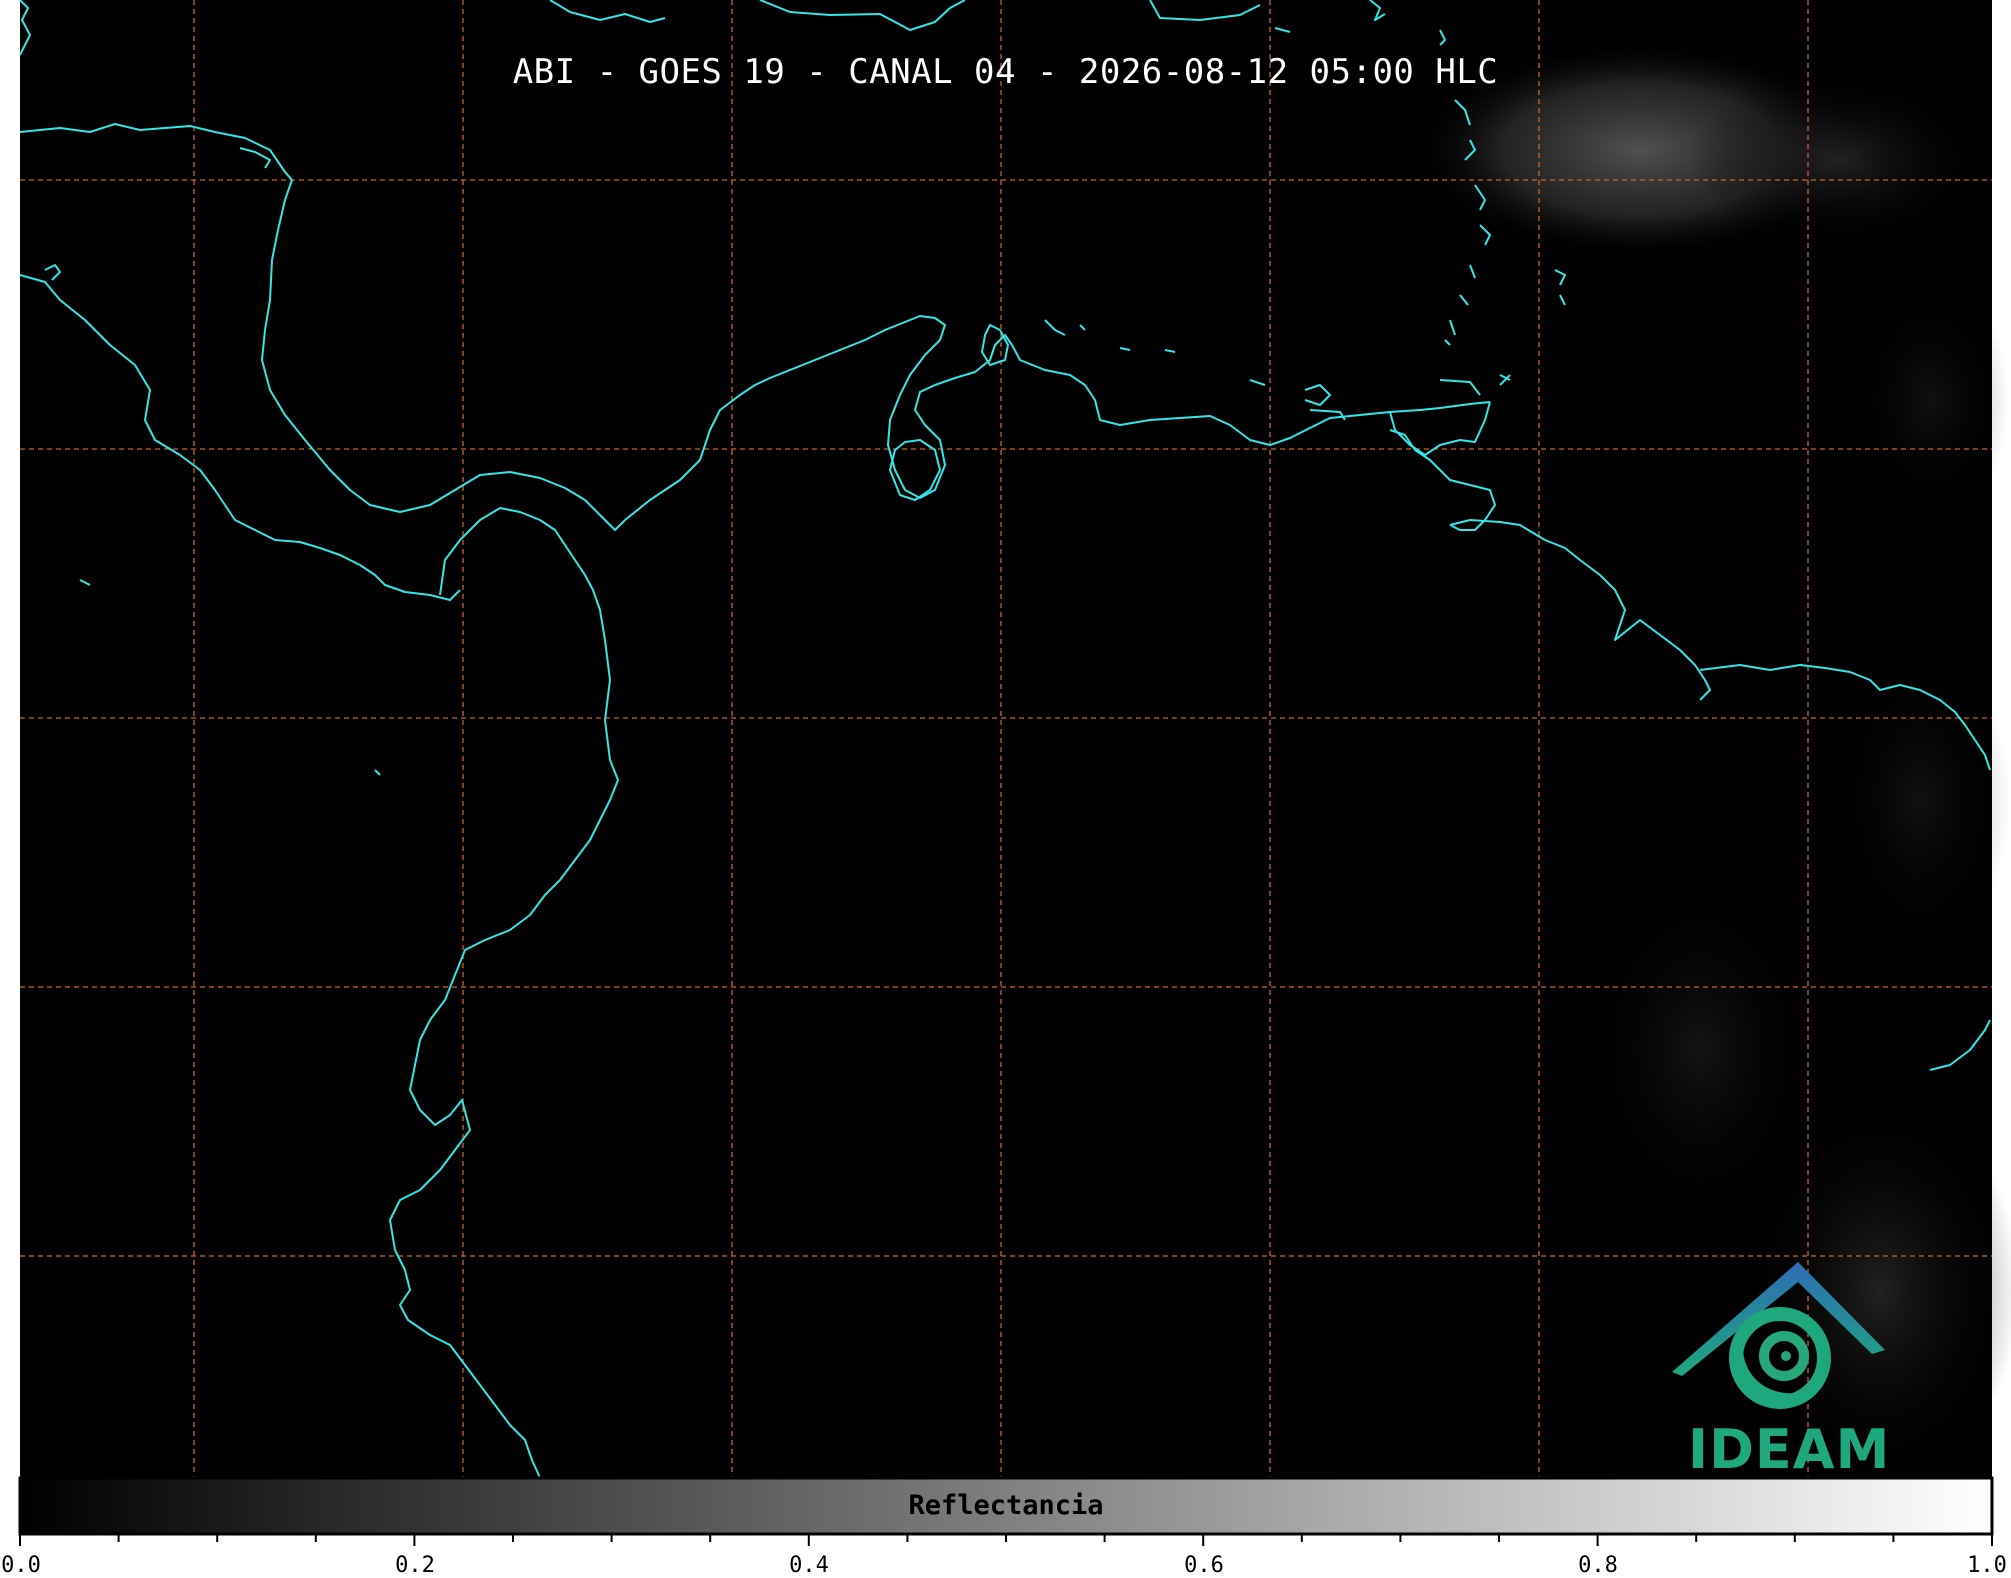 The height and width of the screenshot is (1578, 2011). Describe the element at coordinates (21, 1565) in the screenshot. I see `colorbar-tick-label: 0.0` at that location.